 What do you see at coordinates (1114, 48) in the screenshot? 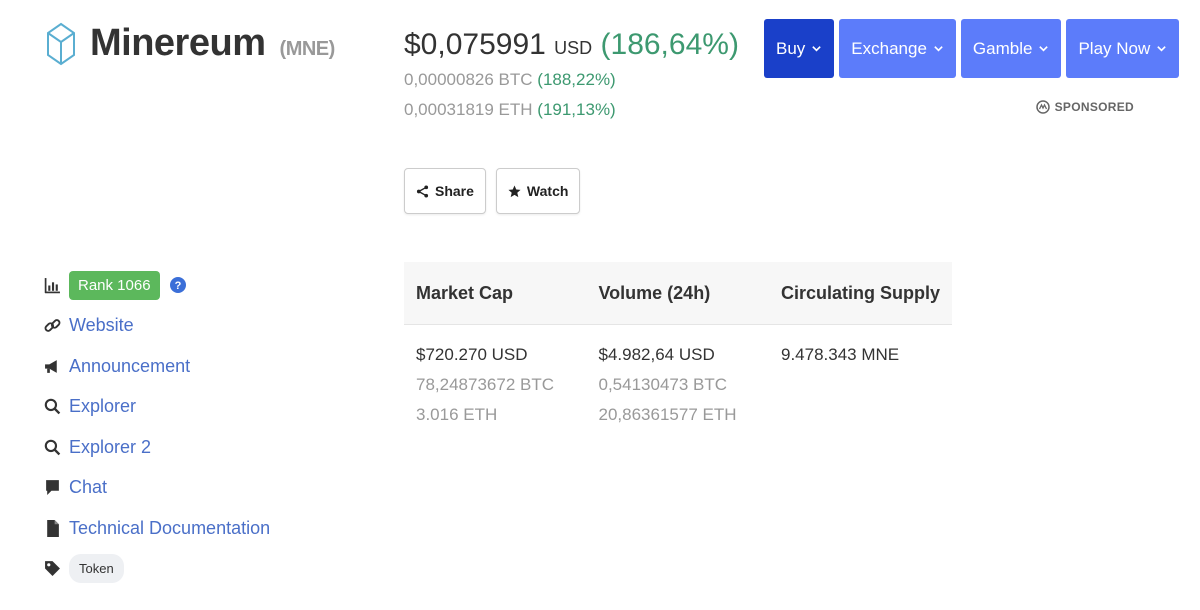
I see `play-now-label: Play Now` at bounding box center [1114, 48].